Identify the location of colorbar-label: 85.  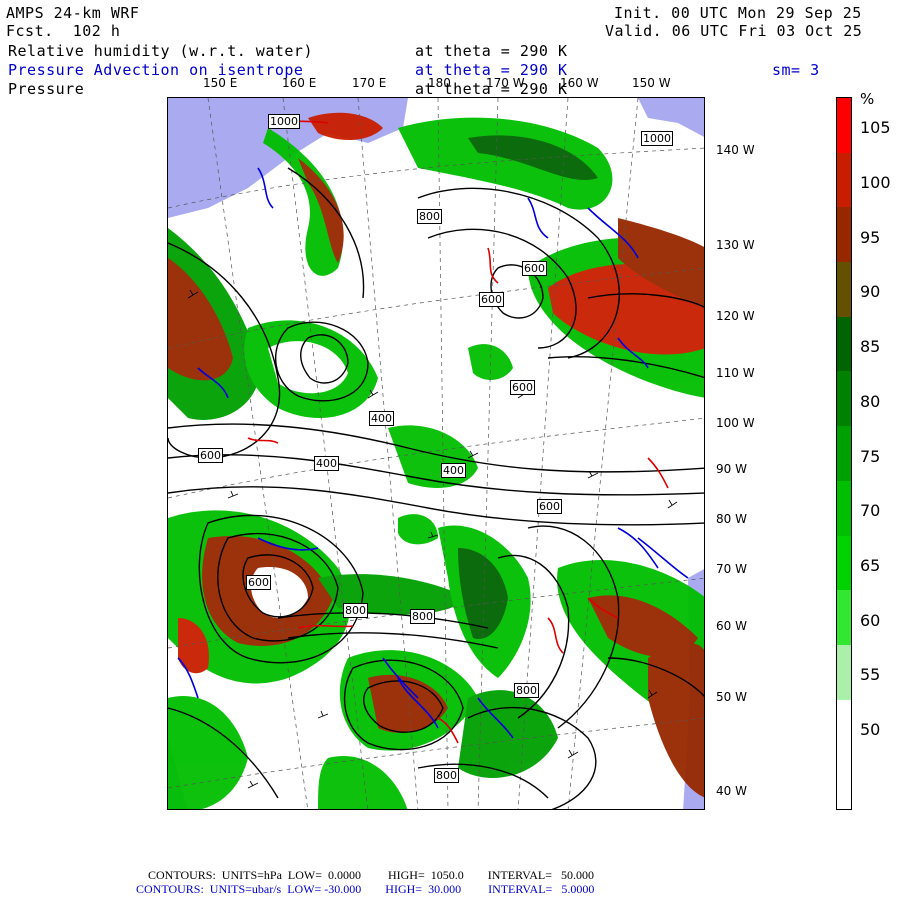
(870, 347).